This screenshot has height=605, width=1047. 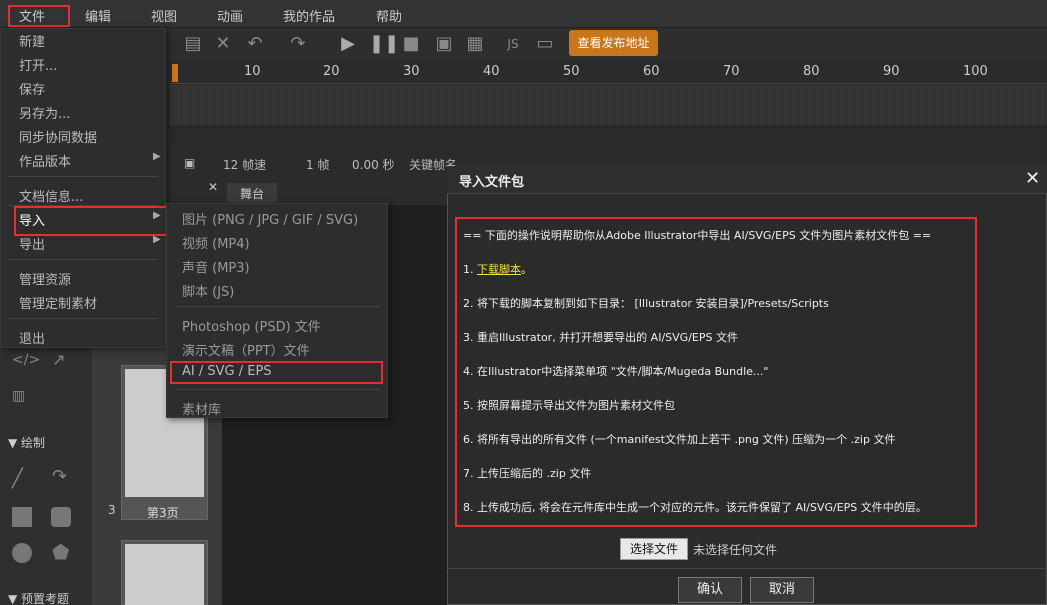 I want to click on chart-icon: ↗, so click(x=58, y=359).